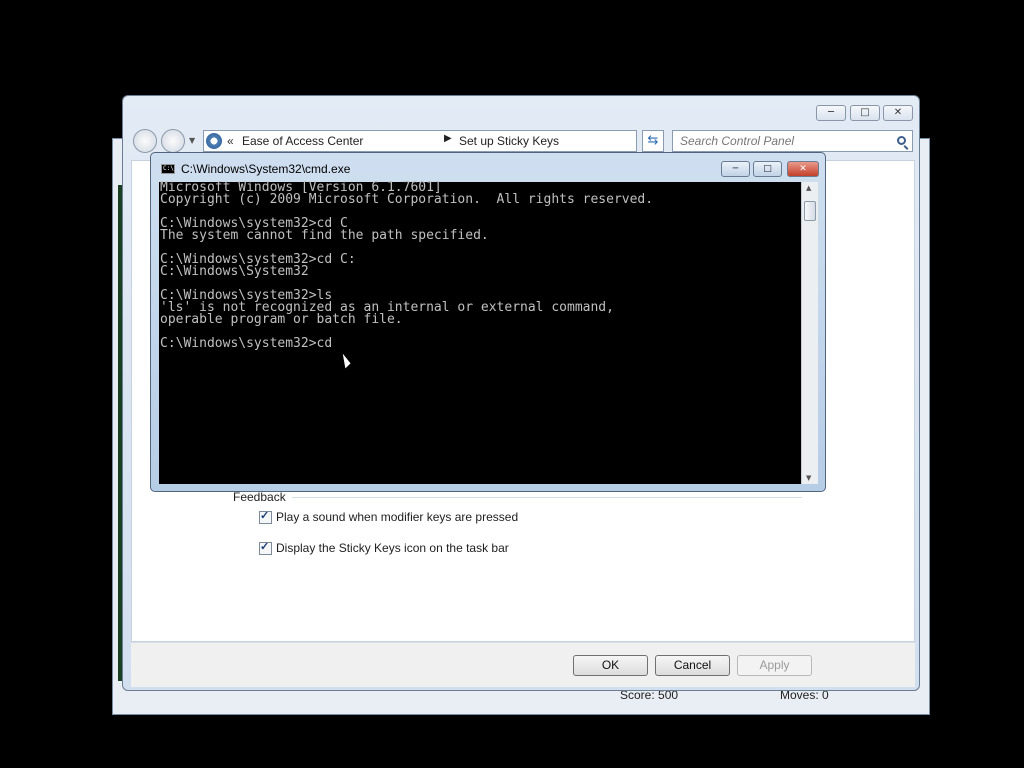 This screenshot has width=1024, height=768. What do you see at coordinates (347, 360) in the screenshot?
I see `mouse-pointer-icon` at bounding box center [347, 360].